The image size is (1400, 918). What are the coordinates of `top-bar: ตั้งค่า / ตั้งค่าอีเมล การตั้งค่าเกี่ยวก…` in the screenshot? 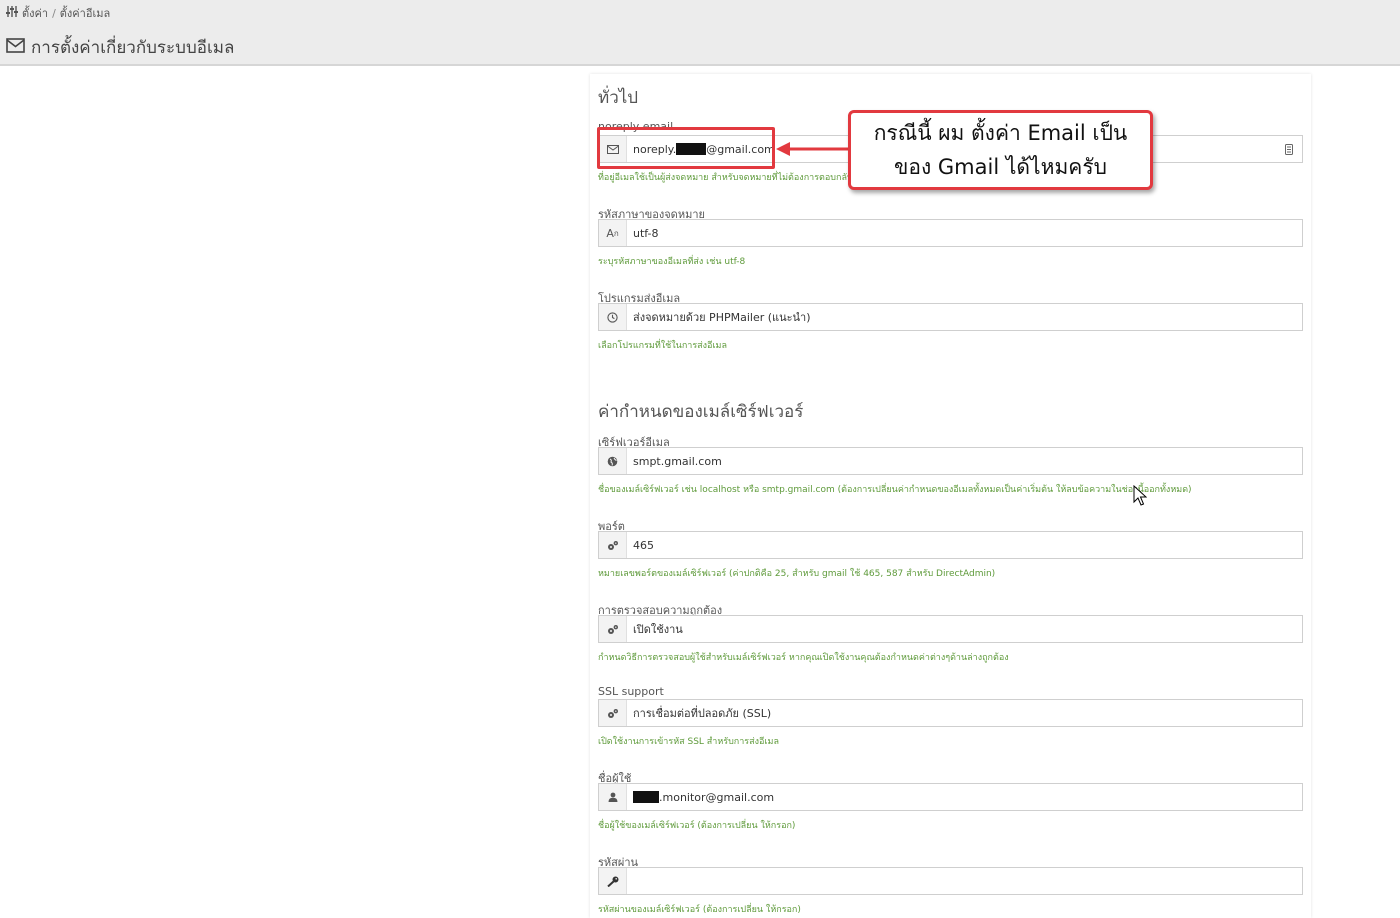 It's located at (700, 33).